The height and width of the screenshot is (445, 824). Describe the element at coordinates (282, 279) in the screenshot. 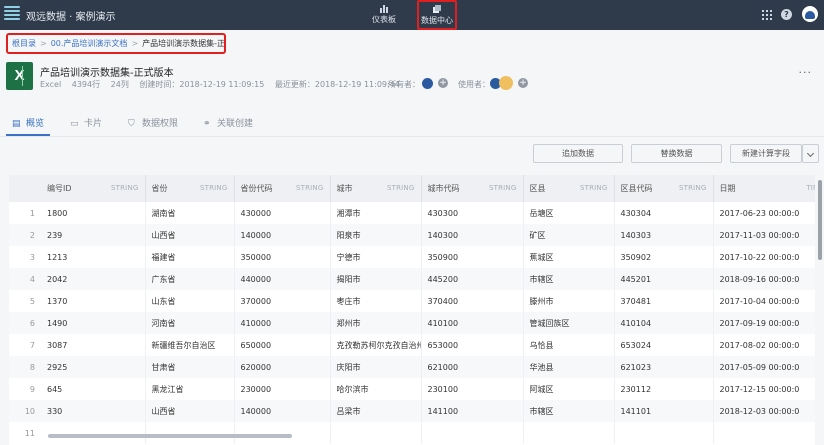

I see `table-cell: 440000` at that location.